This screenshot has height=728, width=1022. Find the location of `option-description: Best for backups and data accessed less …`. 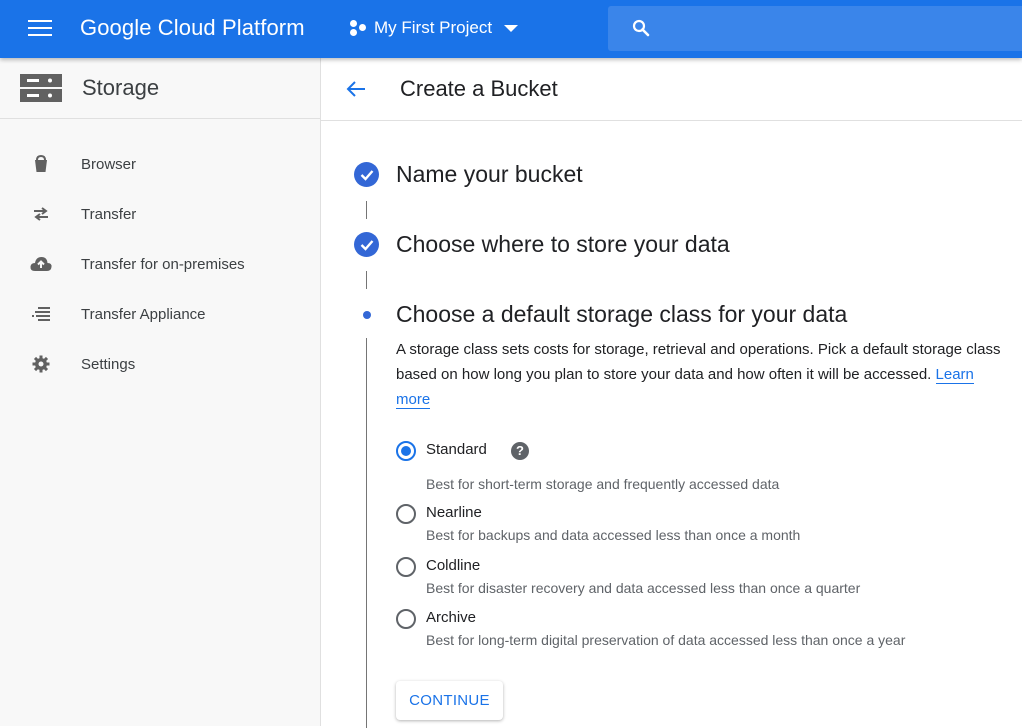

option-description: Best for backups and data accessed less … is located at coordinates (613, 535).